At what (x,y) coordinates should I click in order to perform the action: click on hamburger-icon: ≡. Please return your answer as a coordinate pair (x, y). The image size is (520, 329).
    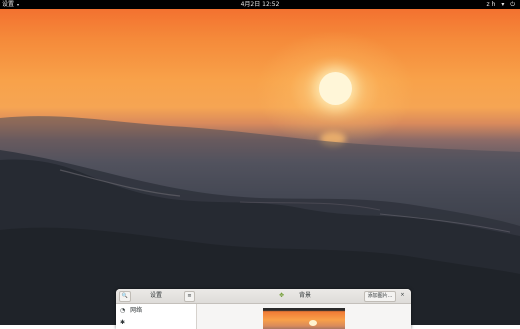
    Looking at the image, I should click on (189, 296).